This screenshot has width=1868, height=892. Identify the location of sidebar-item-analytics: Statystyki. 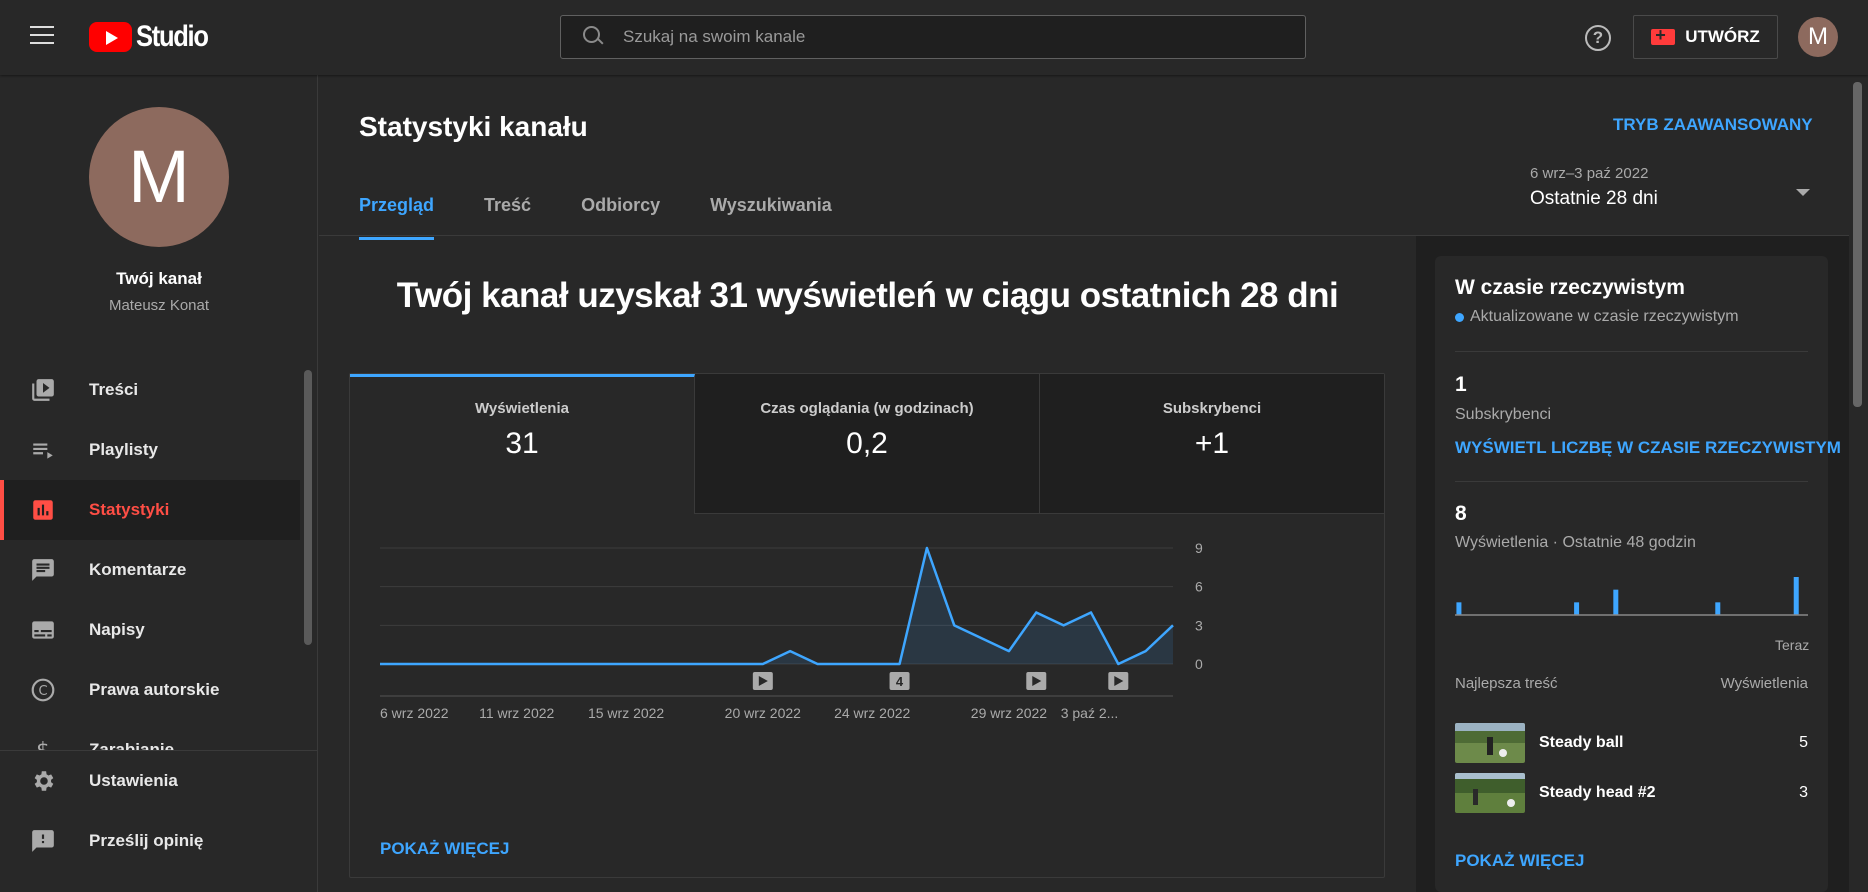
(150, 510).